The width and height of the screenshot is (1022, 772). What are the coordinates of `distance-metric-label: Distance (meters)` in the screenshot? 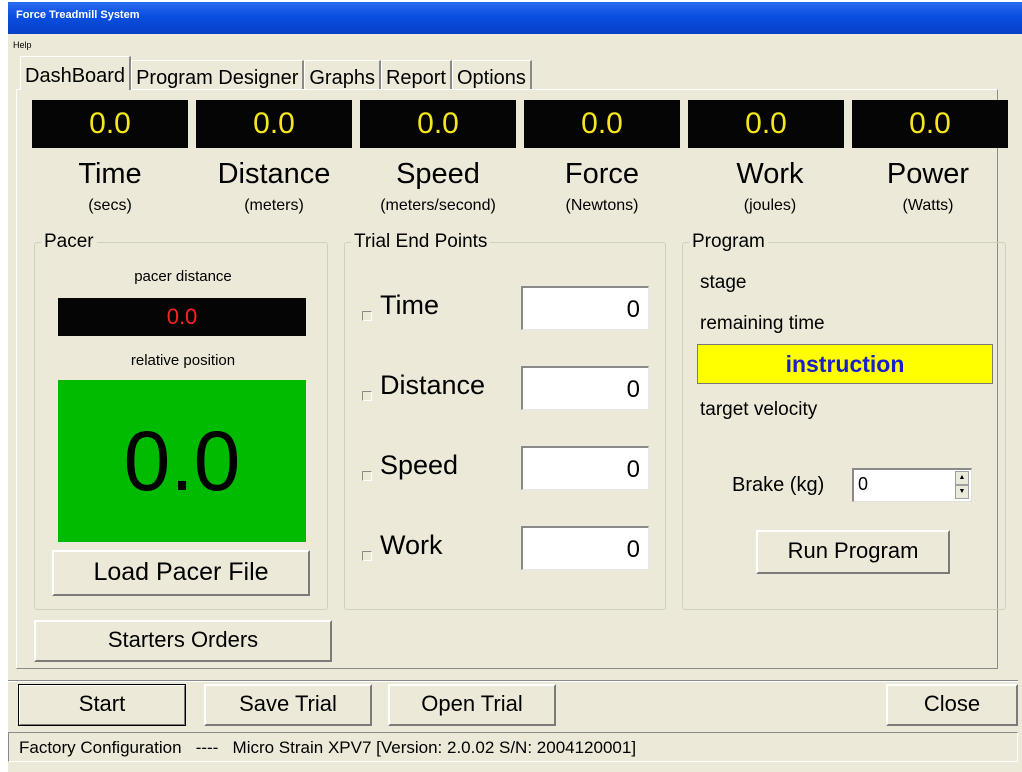 It's located at (274, 186).